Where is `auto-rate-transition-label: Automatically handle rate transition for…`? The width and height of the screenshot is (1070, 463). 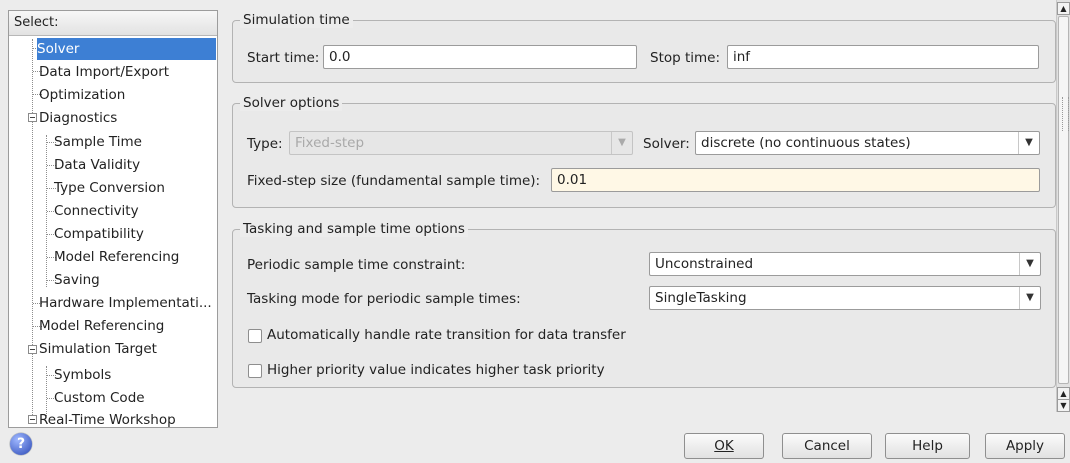
auto-rate-transition-label: Automatically handle rate transition for… is located at coordinates (446, 335).